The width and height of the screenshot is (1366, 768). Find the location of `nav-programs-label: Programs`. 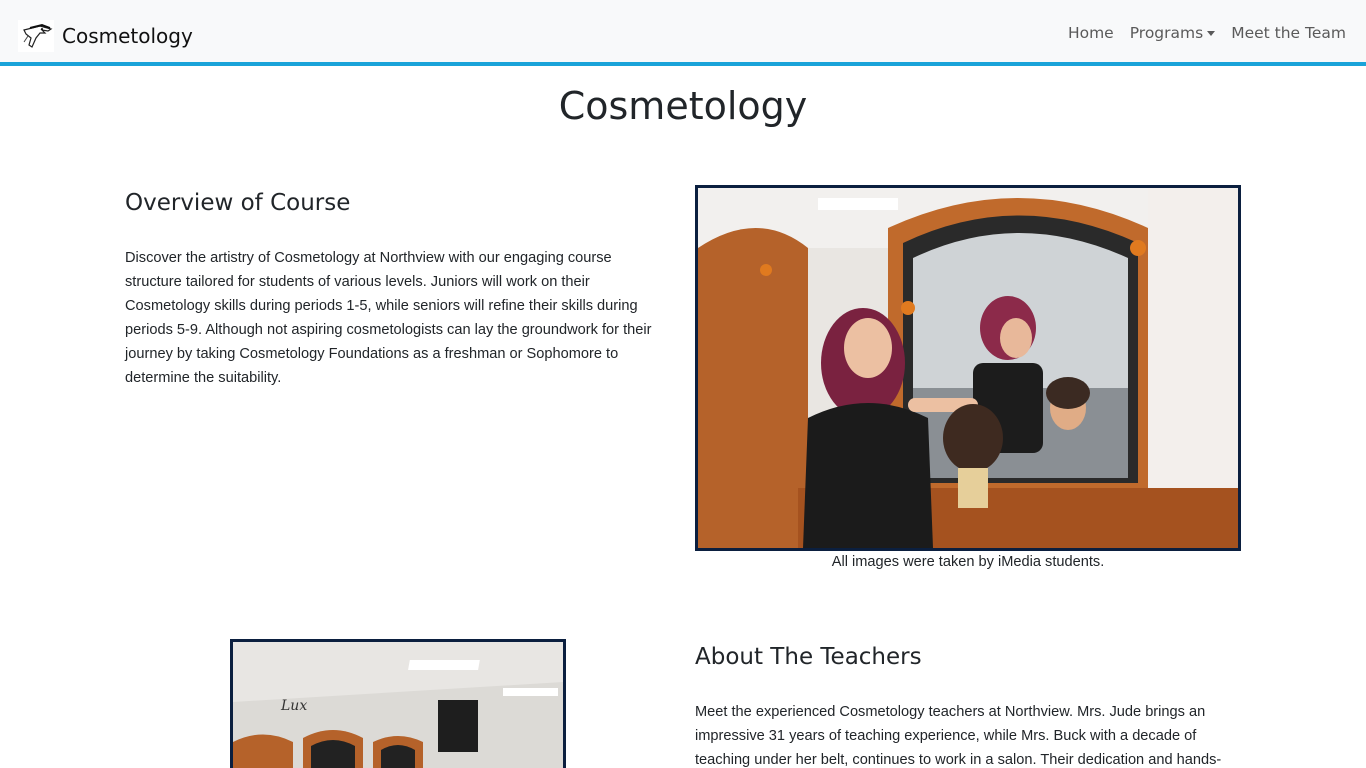

nav-programs-label: Programs is located at coordinates (1166, 33).